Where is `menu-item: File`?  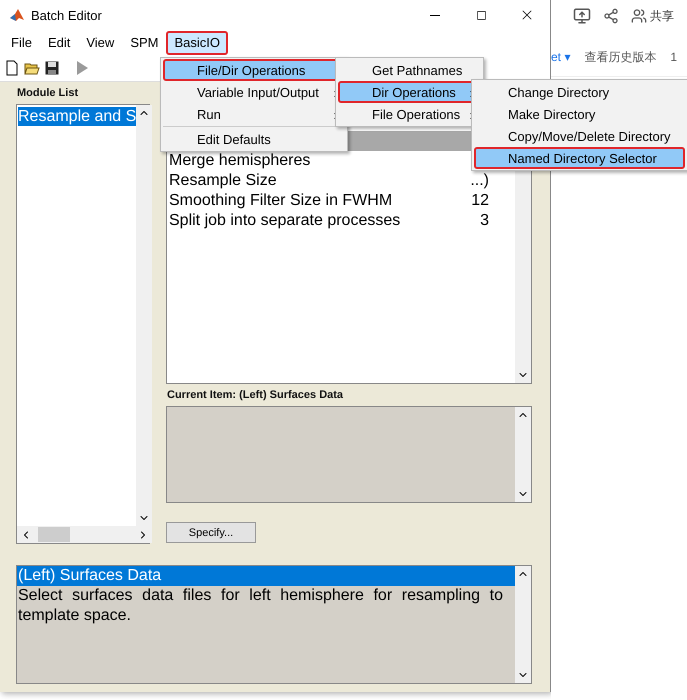 menu-item: File is located at coordinates (21, 42).